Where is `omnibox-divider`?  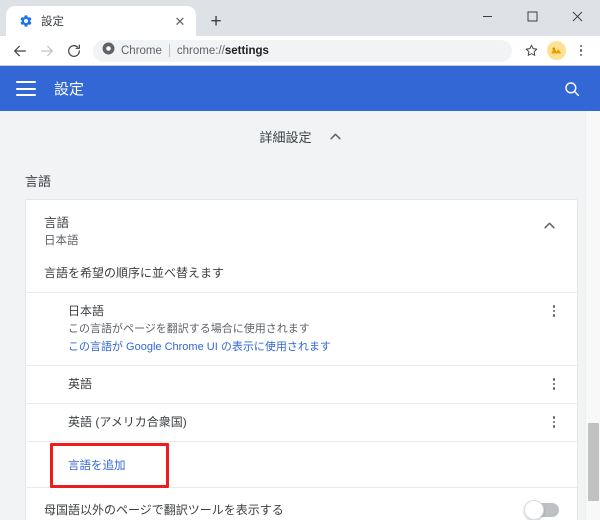
omnibox-divider is located at coordinates (169, 50).